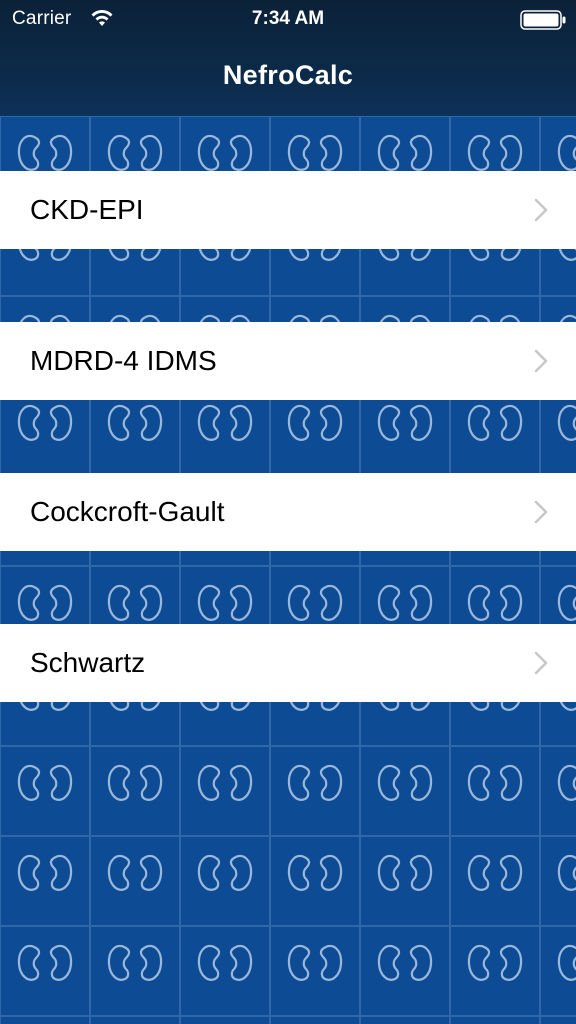  Describe the element at coordinates (288, 663) in the screenshot. I see `menu-item-schwartz: Schwartz` at that location.